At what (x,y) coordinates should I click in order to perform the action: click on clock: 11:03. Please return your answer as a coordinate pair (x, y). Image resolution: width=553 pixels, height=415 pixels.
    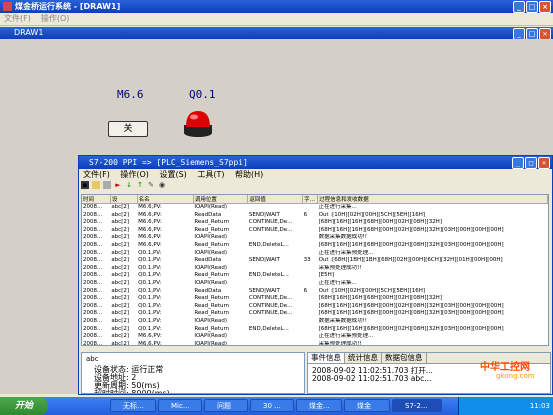
    Looking at the image, I should click on (540, 406).